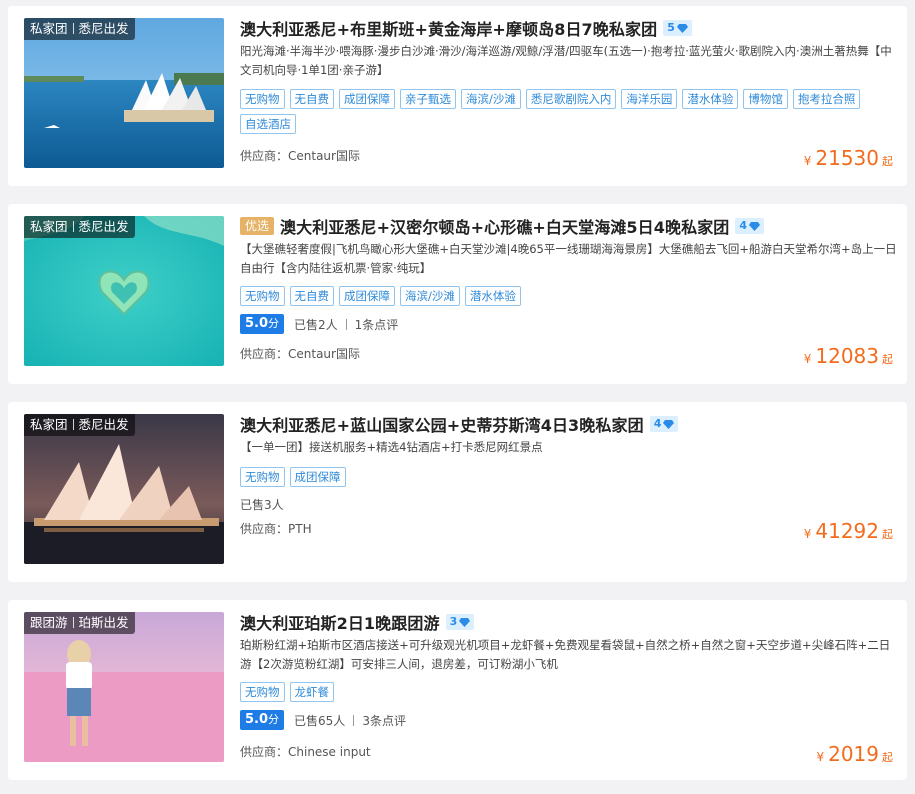  I want to click on feature-chip: 自选酒店, so click(268, 124).